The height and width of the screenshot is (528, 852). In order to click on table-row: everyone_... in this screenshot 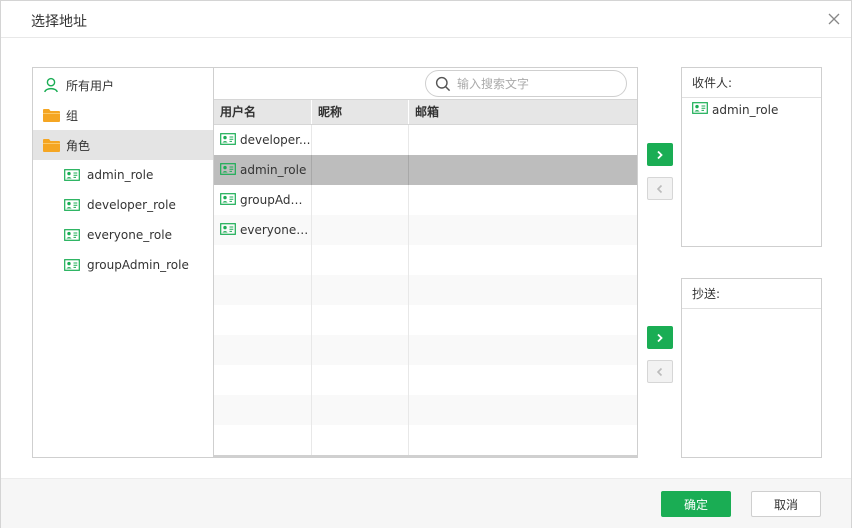, I will do `click(425, 230)`.